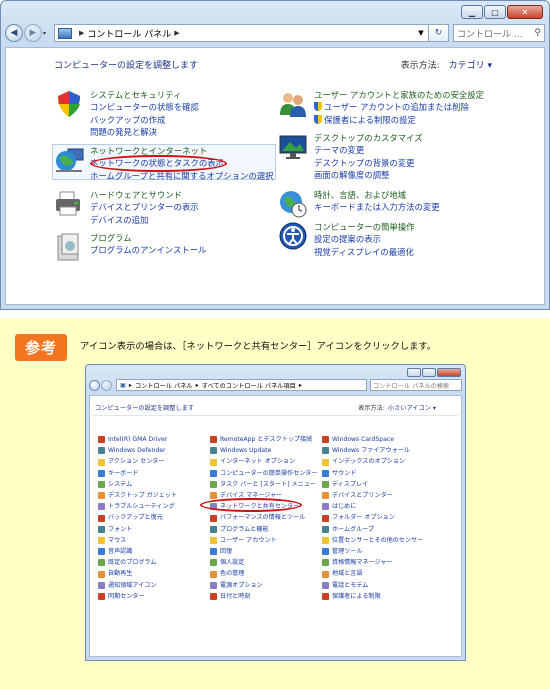  What do you see at coordinates (416, 385) in the screenshot?
I see `search-input: コントロール パネルの検索` at bounding box center [416, 385].